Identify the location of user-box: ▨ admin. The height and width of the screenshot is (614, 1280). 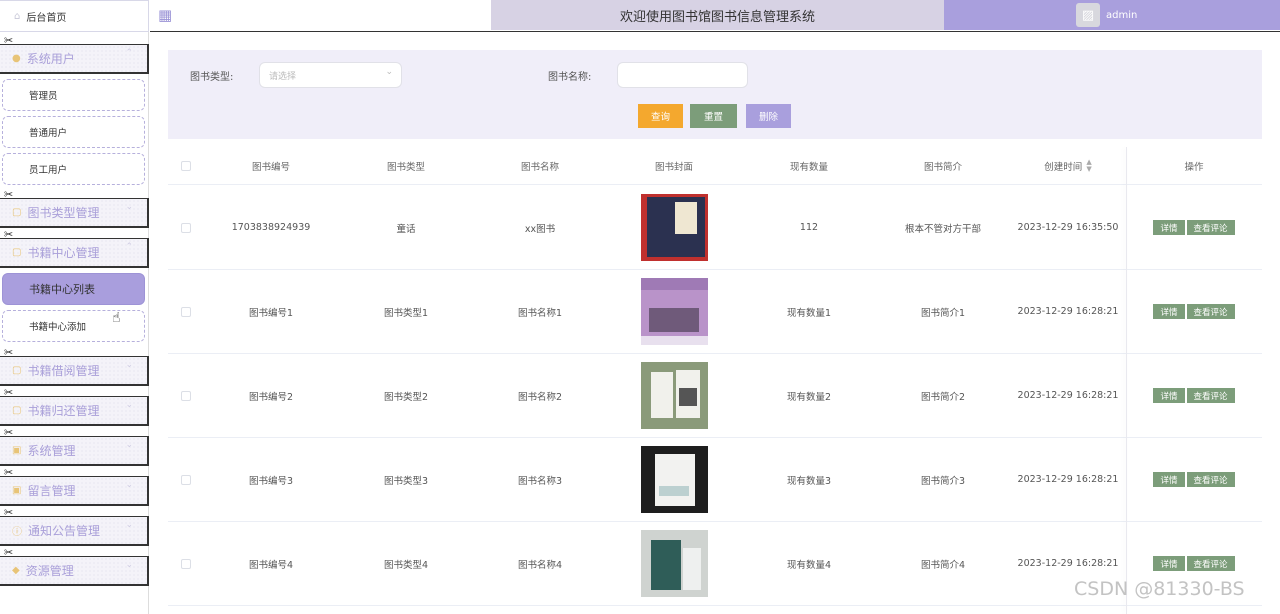
(1112, 15).